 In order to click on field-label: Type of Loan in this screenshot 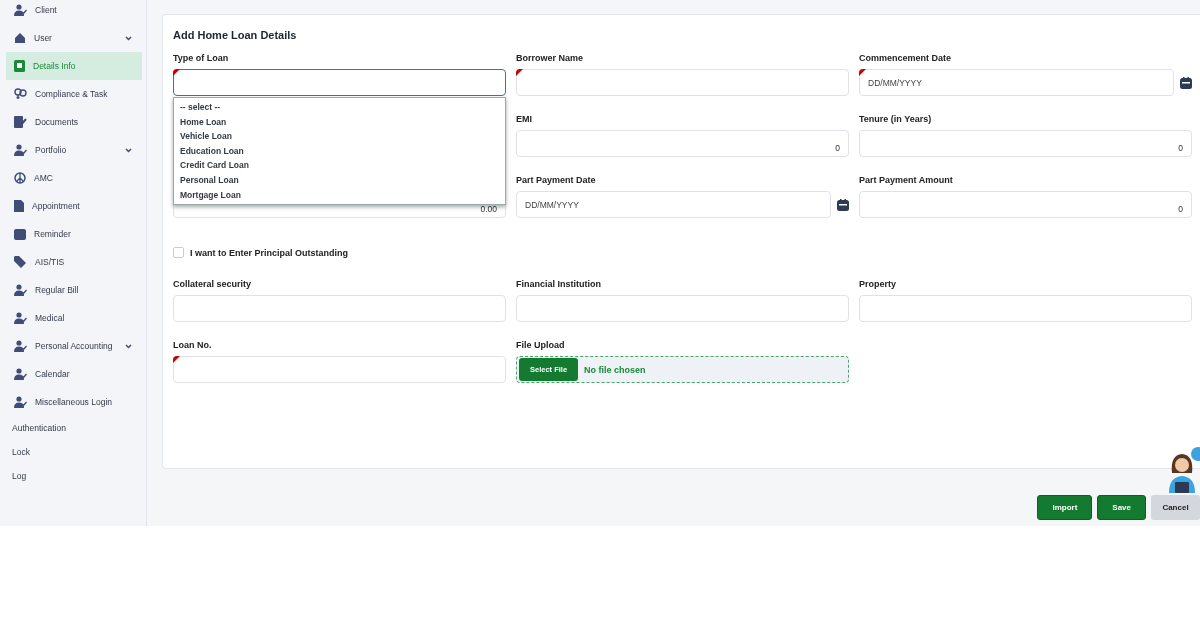, I will do `click(201, 58)`.